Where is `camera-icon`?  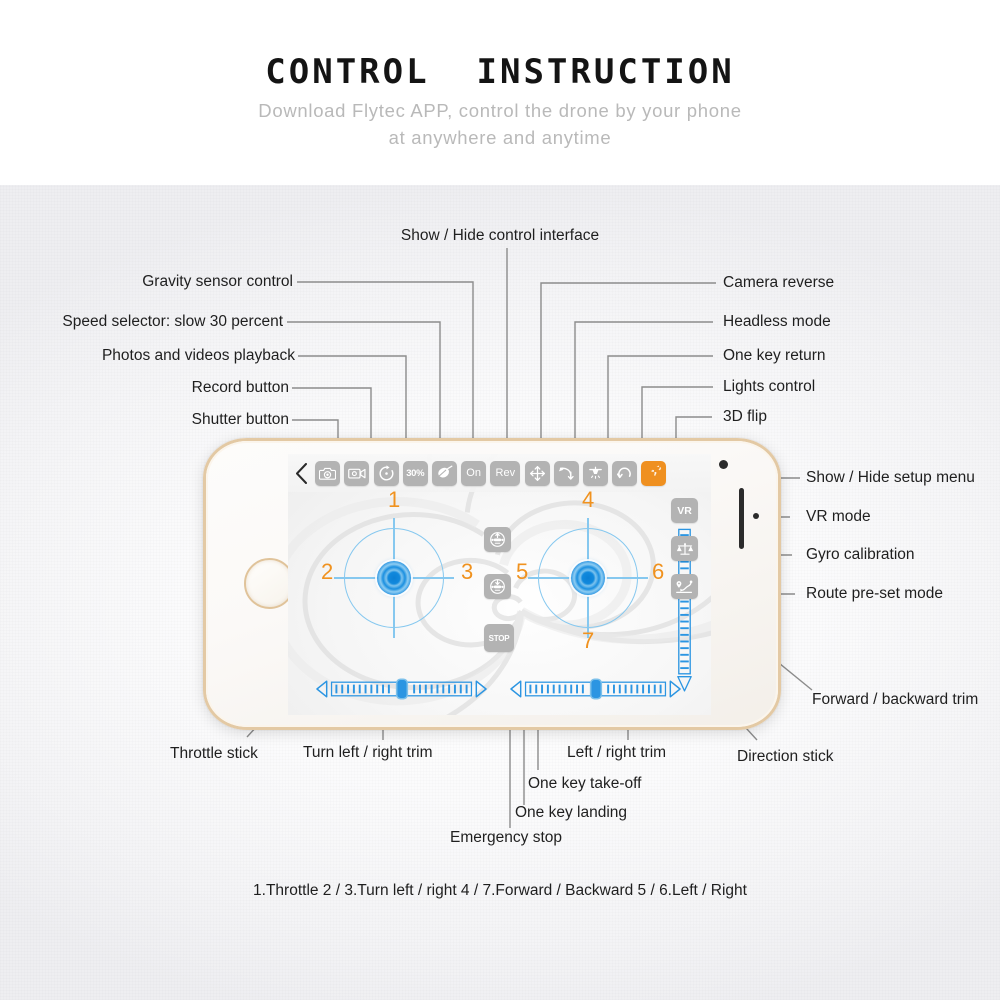 camera-icon is located at coordinates (328, 473).